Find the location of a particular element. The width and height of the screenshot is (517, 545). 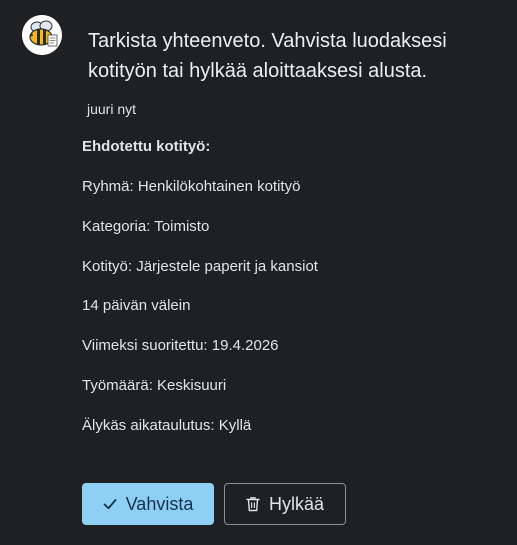

detail-last-completed: Viimeksi suoritettu: 19.4.2026 is located at coordinates (180, 346).